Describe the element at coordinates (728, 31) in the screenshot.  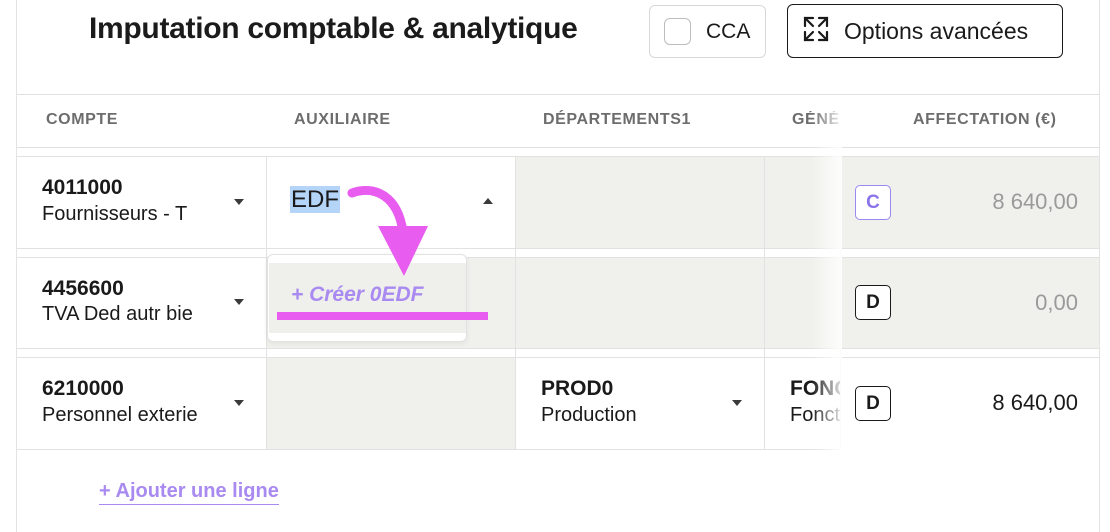
I see `cca-label: CCA` at that location.